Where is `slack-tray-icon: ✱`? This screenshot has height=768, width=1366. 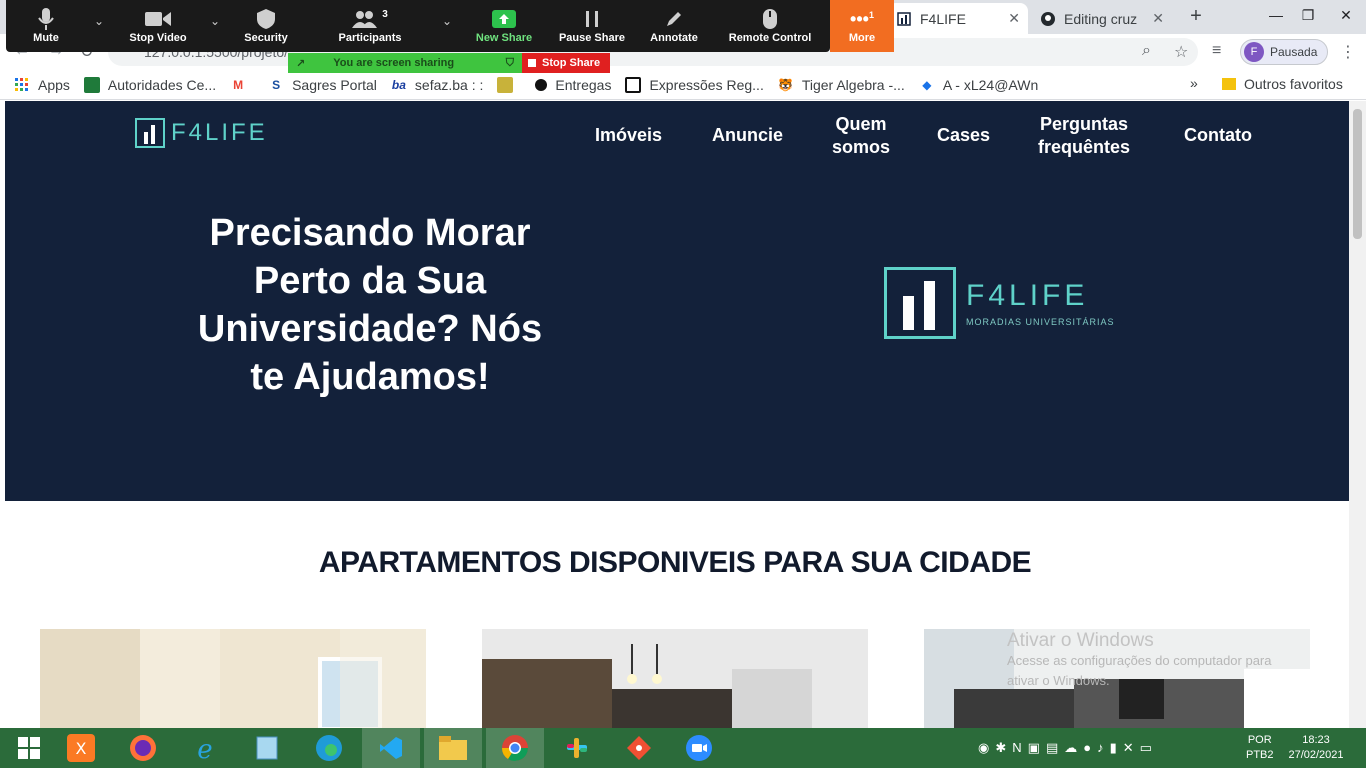 slack-tray-icon: ✱ is located at coordinates (1000, 748).